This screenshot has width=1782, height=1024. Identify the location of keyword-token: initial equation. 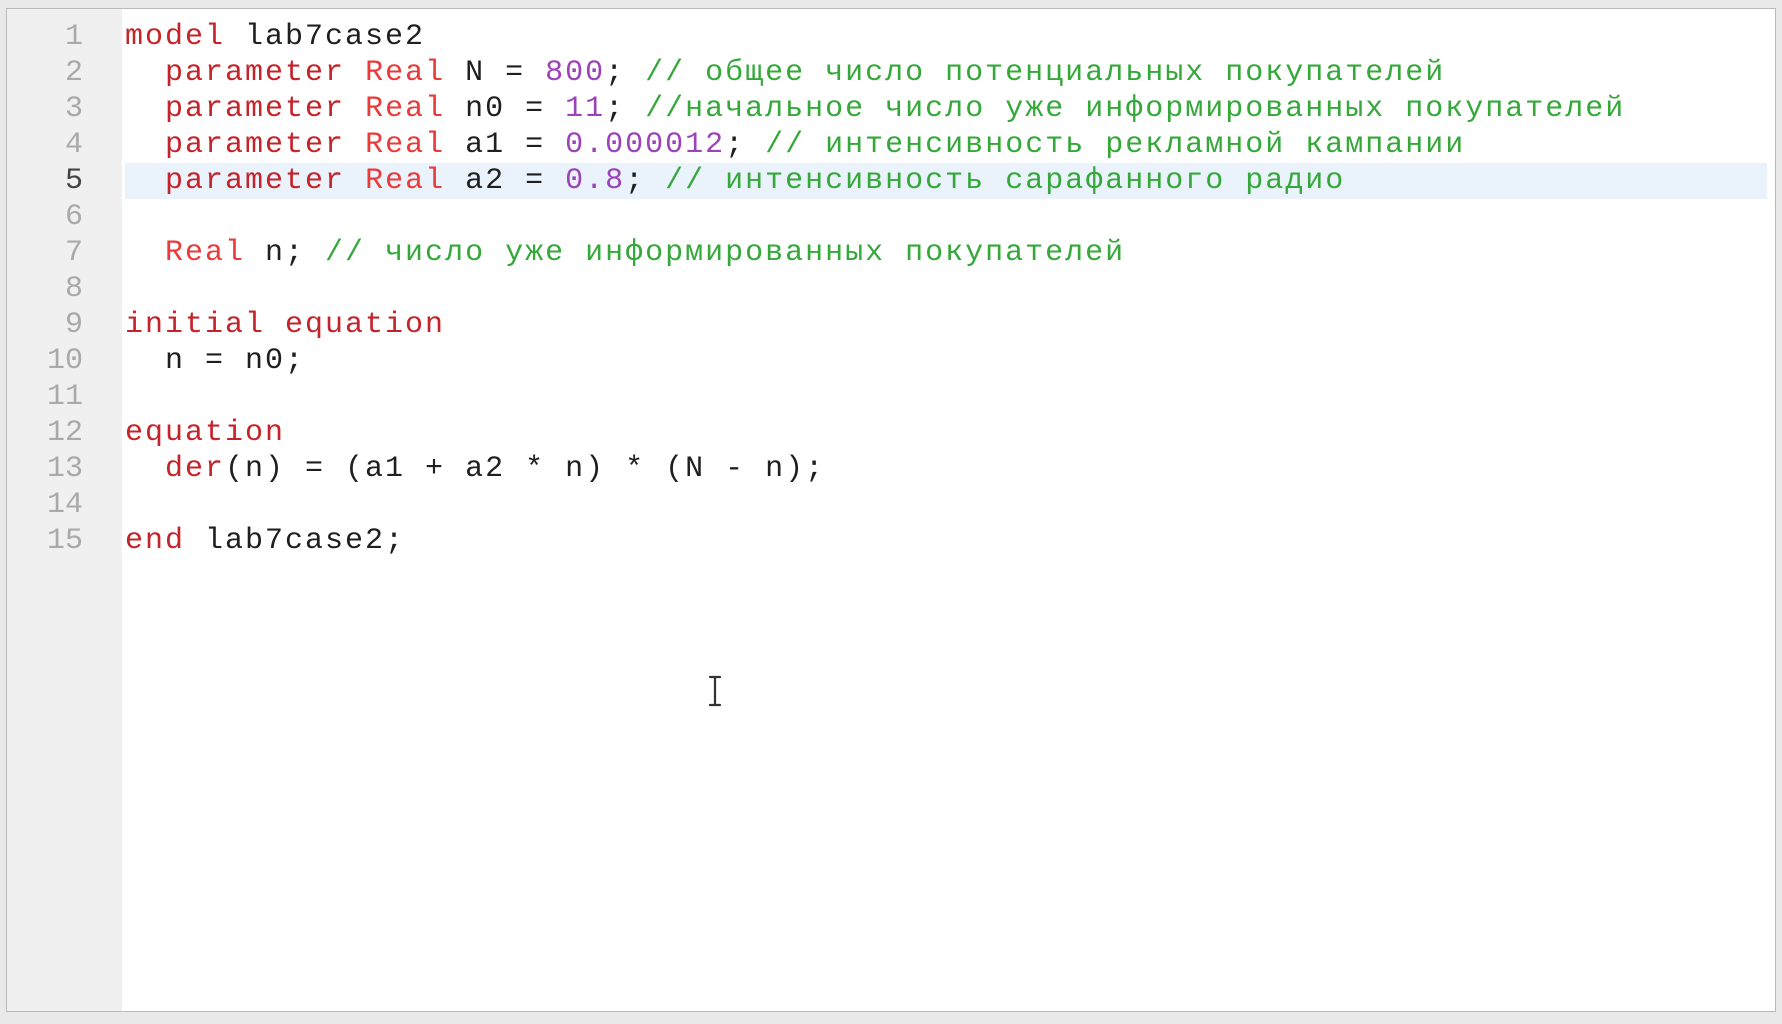
(285, 325).